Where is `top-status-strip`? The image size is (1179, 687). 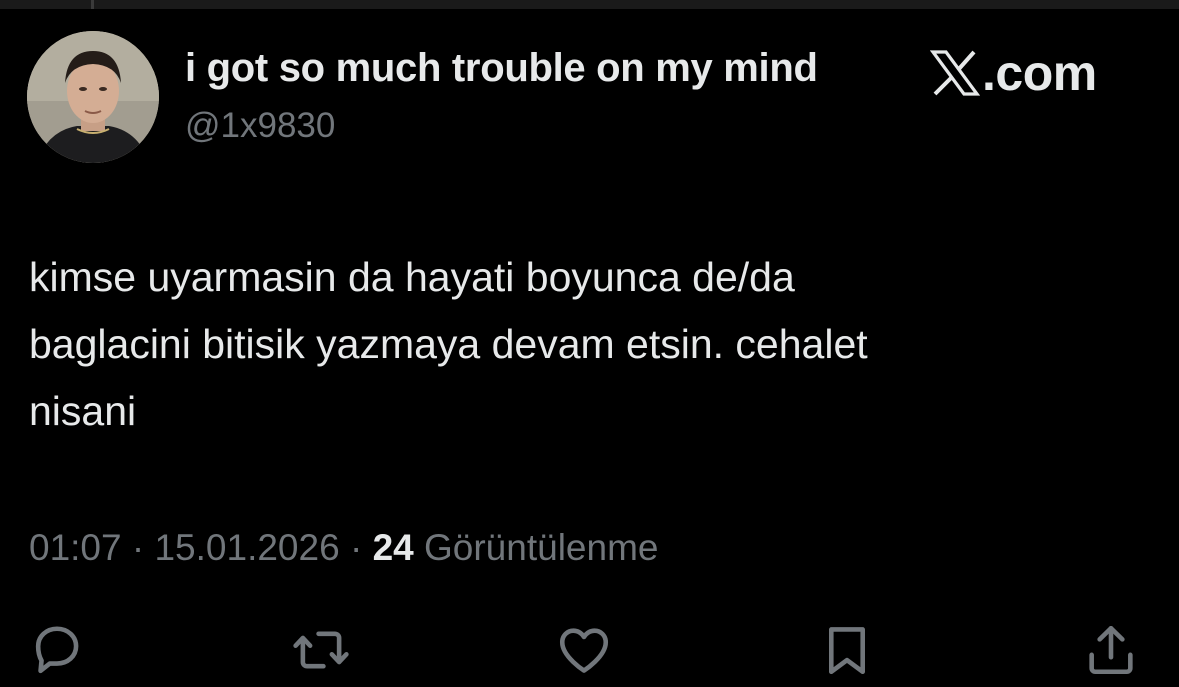 top-status-strip is located at coordinates (589, 4).